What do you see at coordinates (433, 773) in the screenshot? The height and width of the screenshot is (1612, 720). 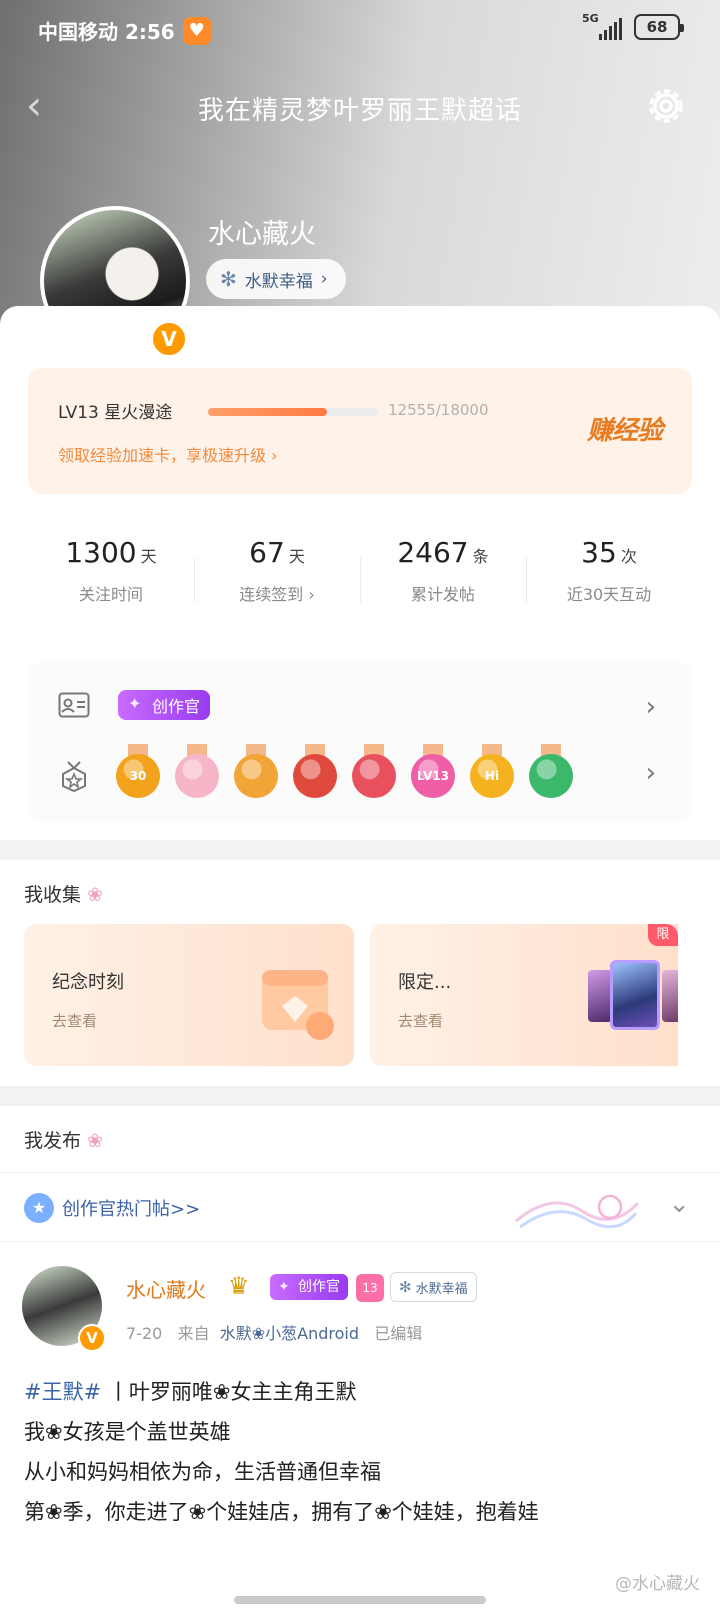 I see `lv13-medal-icon: LV13` at bounding box center [433, 773].